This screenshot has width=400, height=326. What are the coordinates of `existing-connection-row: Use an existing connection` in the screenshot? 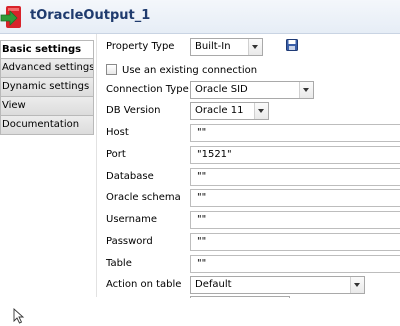 It's located at (206, 71).